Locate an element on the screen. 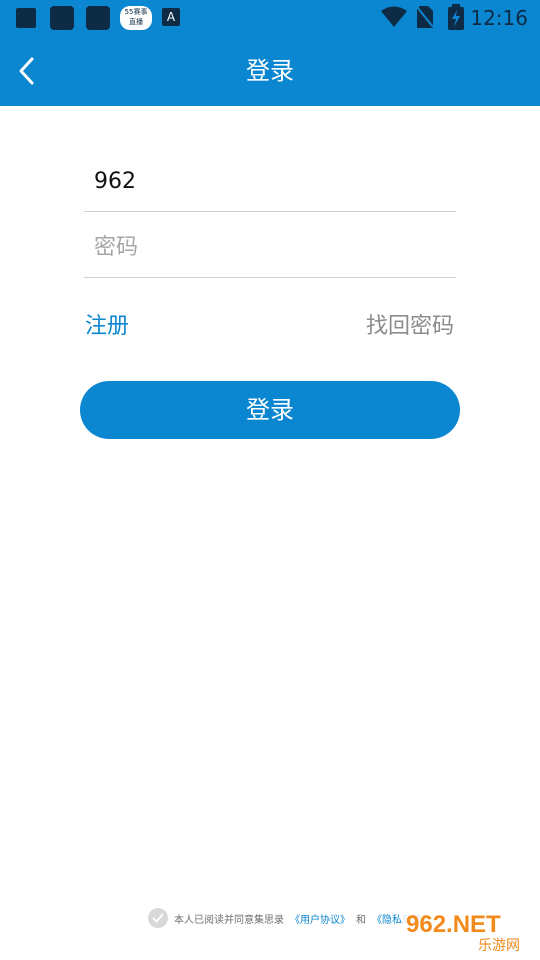 This screenshot has height=960, width=540. agreement-row: 本人已阅读并同意集思录 《用户协议》 和 《隐私政策》 is located at coordinates (290, 918).